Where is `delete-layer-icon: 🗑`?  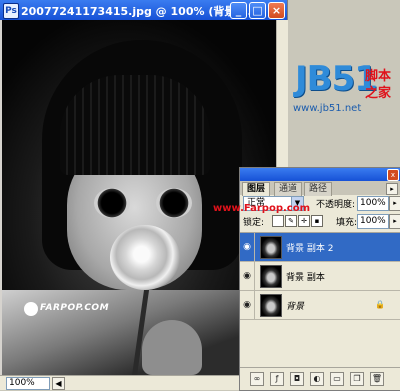 delete-layer-icon: 🗑 is located at coordinates (377, 379).